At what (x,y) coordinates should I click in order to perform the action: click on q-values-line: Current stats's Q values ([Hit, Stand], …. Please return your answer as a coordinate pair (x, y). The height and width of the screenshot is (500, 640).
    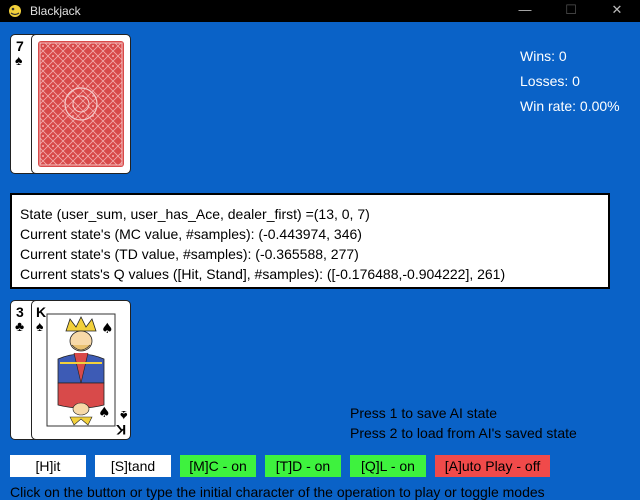
    Looking at the image, I should click on (263, 274).